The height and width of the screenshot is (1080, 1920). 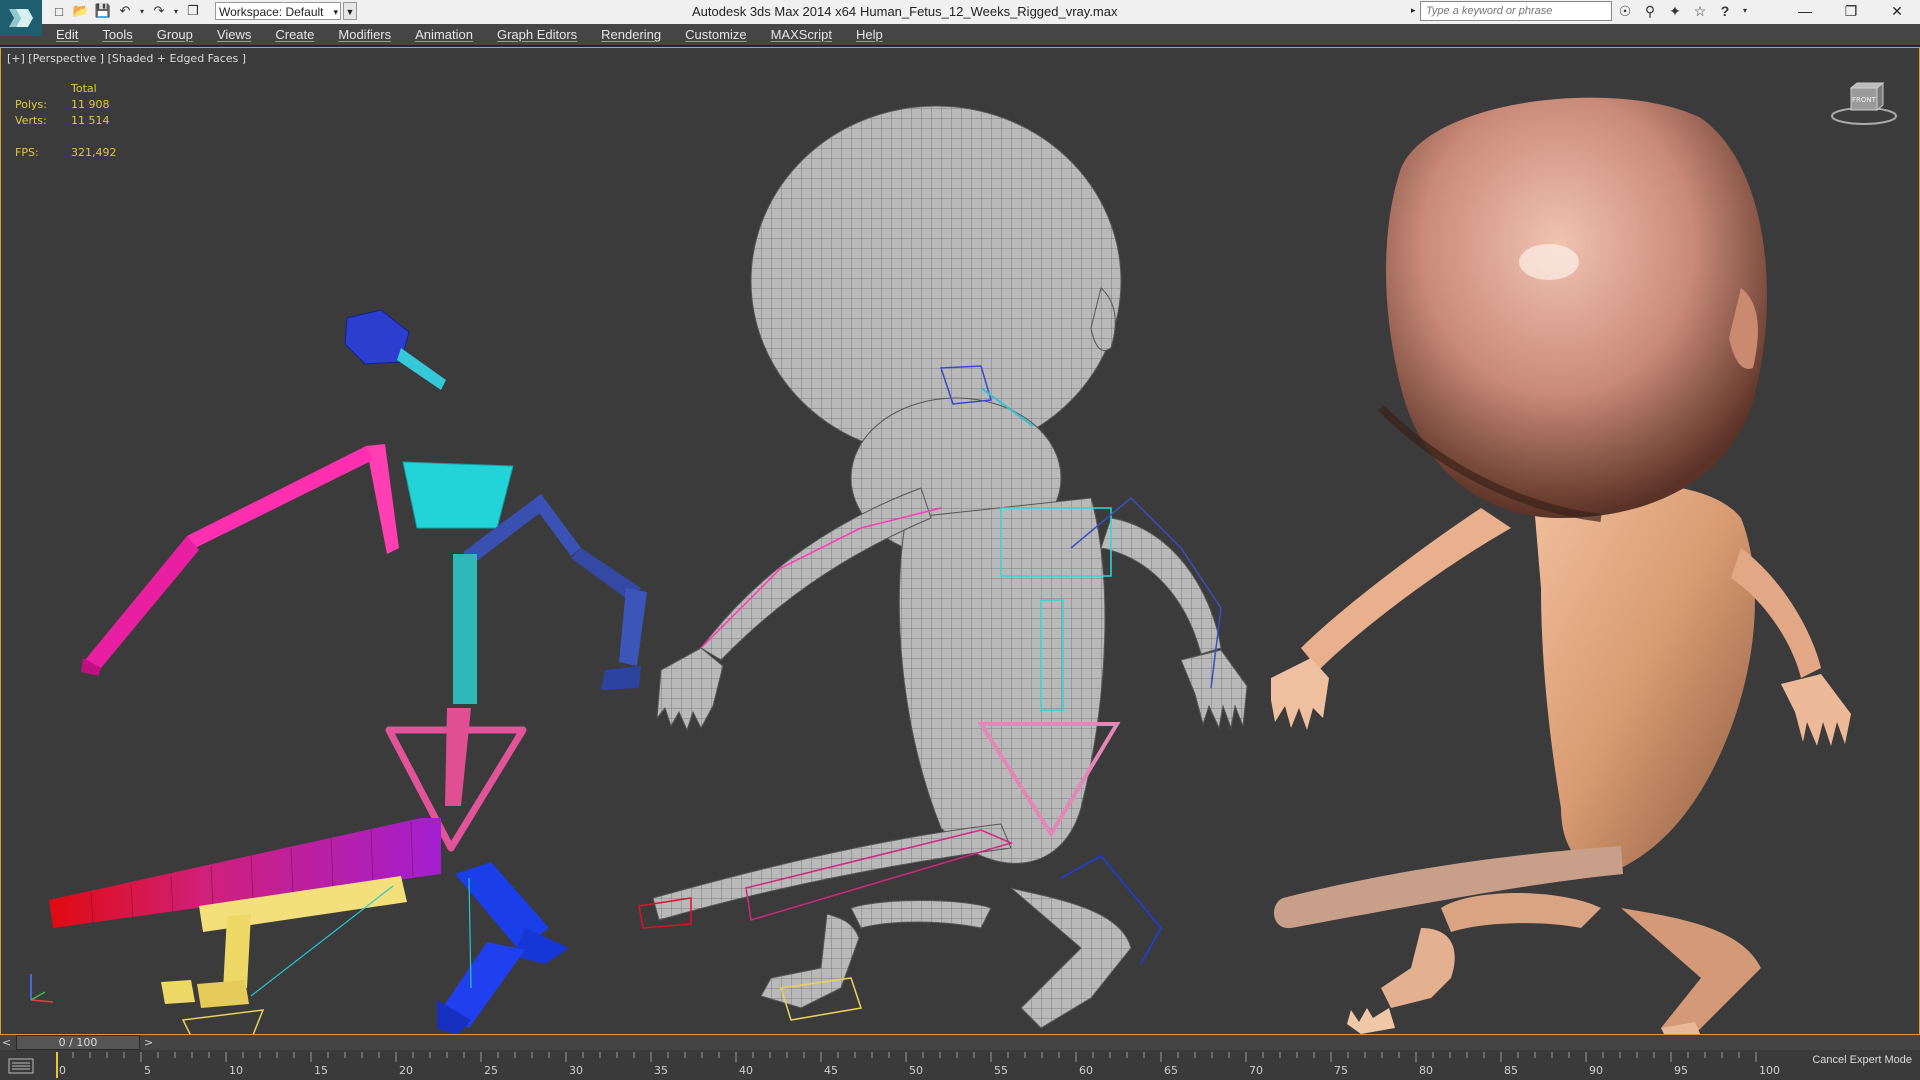 I want to click on menu-customize: Customize, so click(x=715, y=34).